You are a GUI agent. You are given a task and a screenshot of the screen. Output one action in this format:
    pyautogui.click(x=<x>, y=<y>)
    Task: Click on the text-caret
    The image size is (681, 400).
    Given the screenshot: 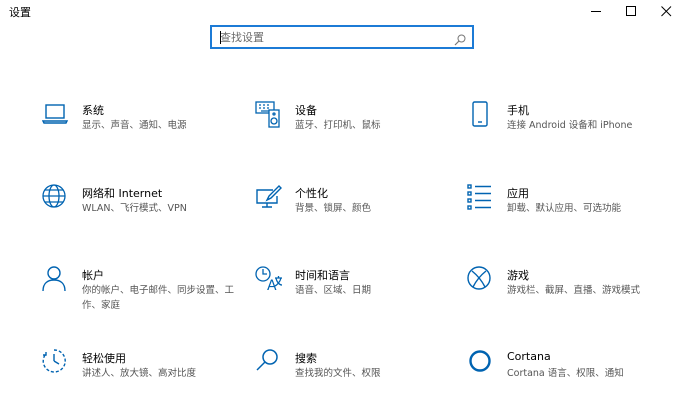 What is the action you would take?
    pyautogui.click(x=220, y=37)
    